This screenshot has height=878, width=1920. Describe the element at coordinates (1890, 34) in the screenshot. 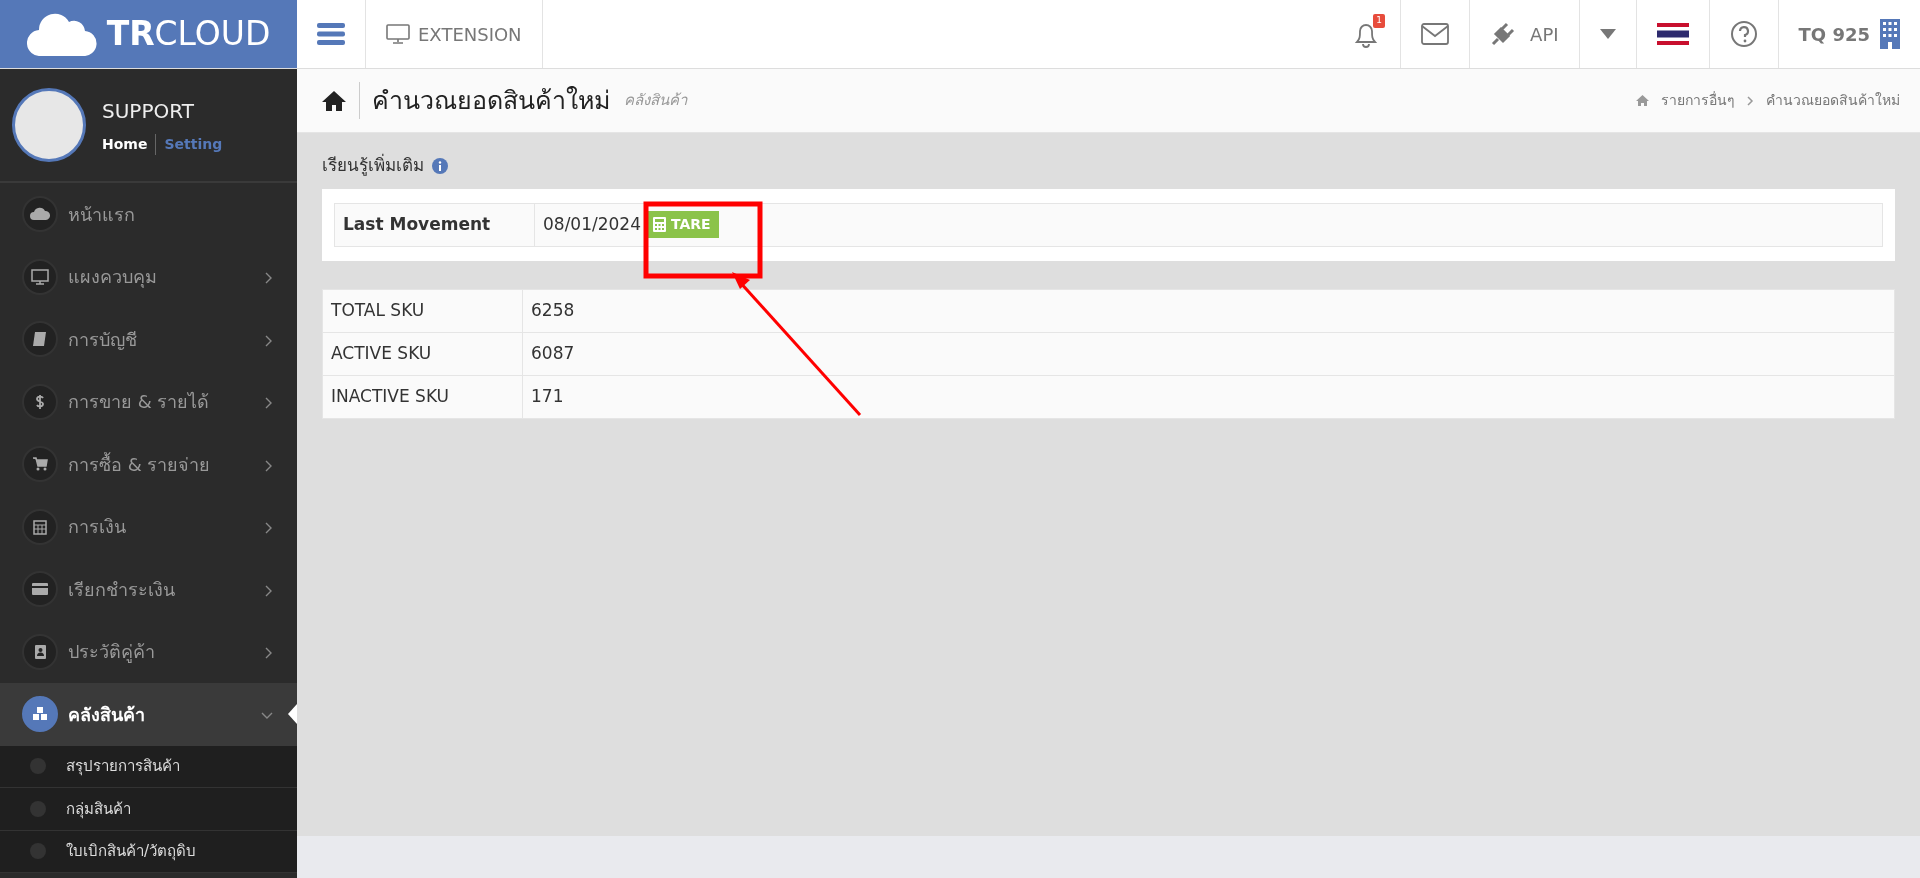

I see `building-icon` at that location.